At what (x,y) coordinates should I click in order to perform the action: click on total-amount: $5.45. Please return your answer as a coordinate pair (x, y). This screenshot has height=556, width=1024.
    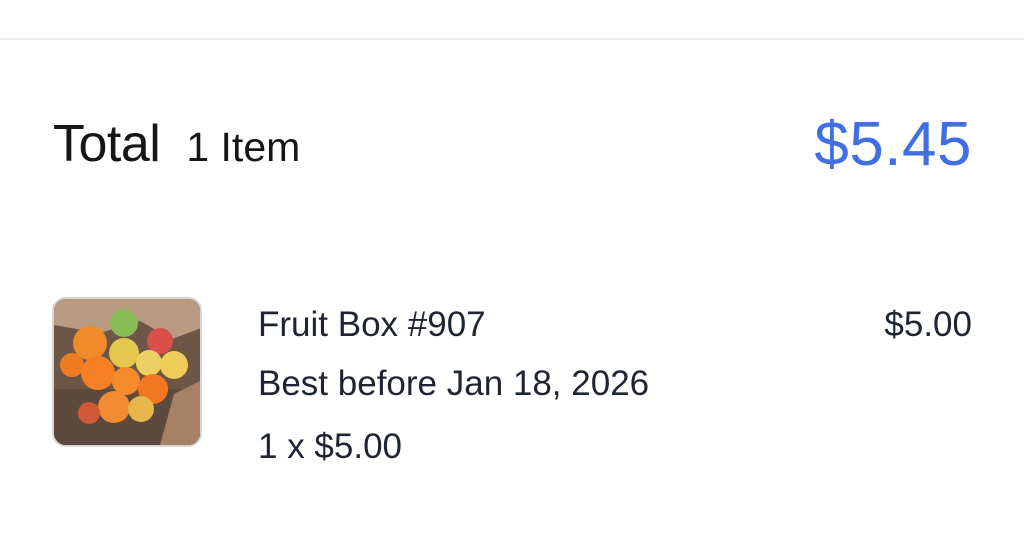
    Looking at the image, I should click on (893, 144).